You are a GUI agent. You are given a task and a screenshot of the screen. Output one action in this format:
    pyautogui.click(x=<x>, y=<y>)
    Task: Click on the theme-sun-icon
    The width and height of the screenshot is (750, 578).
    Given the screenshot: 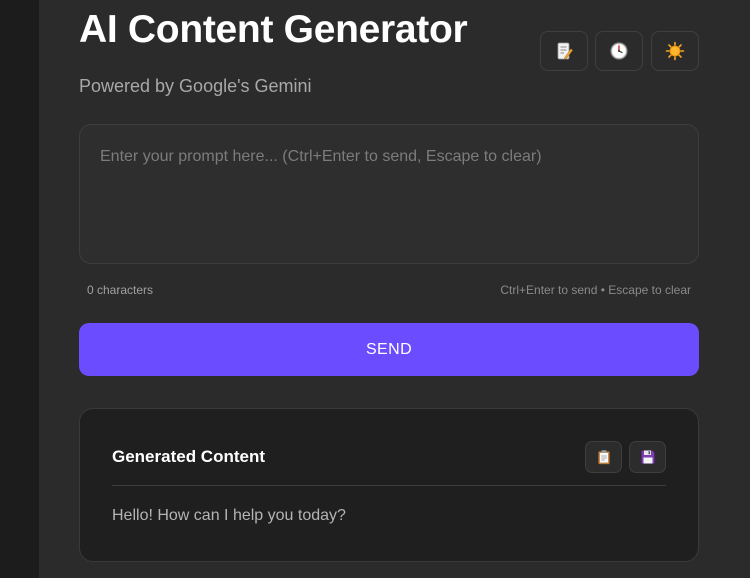 What is the action you would take?
    pyautogui.click(x=675, y=51)
    